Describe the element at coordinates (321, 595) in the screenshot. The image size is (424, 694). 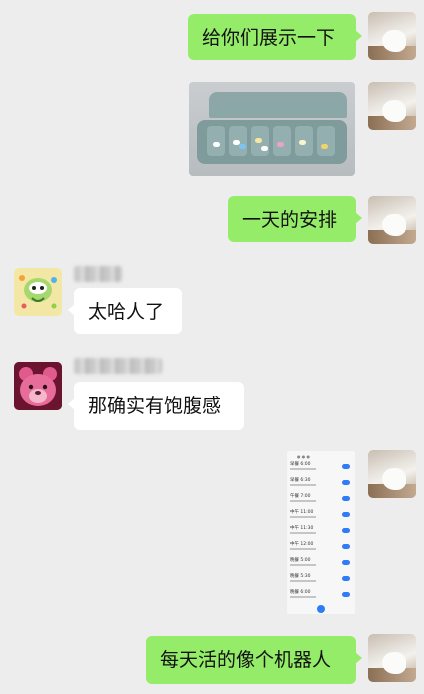
I see `alarm-row: 晚餐 6:00` at that location.